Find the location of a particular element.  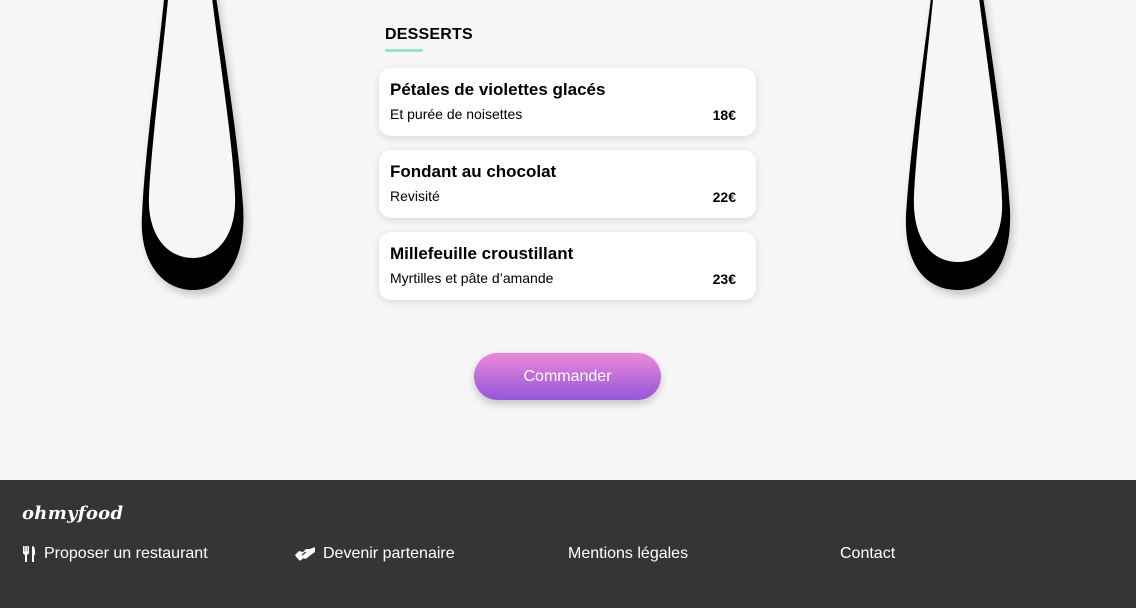

footer-link-propose-restaurant: Proposer un restaurant is located at coordinates (115, 554).